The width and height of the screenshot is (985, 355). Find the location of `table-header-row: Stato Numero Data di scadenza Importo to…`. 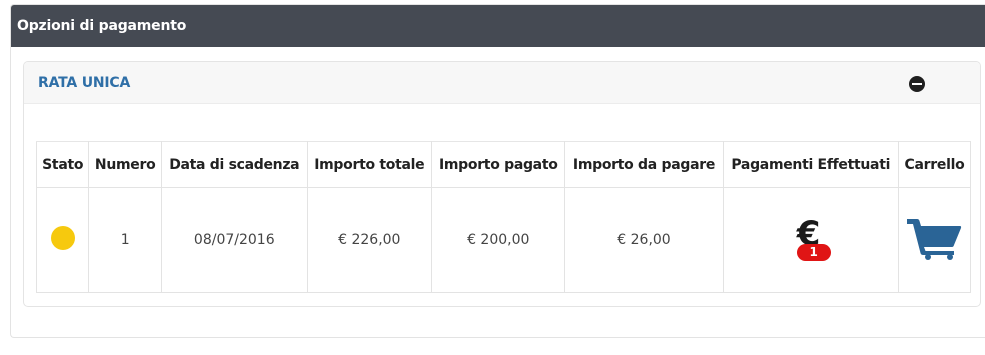

table-header-row: Stato Numero Data di scadenza Importo to… is located at coordinates (503, 164).